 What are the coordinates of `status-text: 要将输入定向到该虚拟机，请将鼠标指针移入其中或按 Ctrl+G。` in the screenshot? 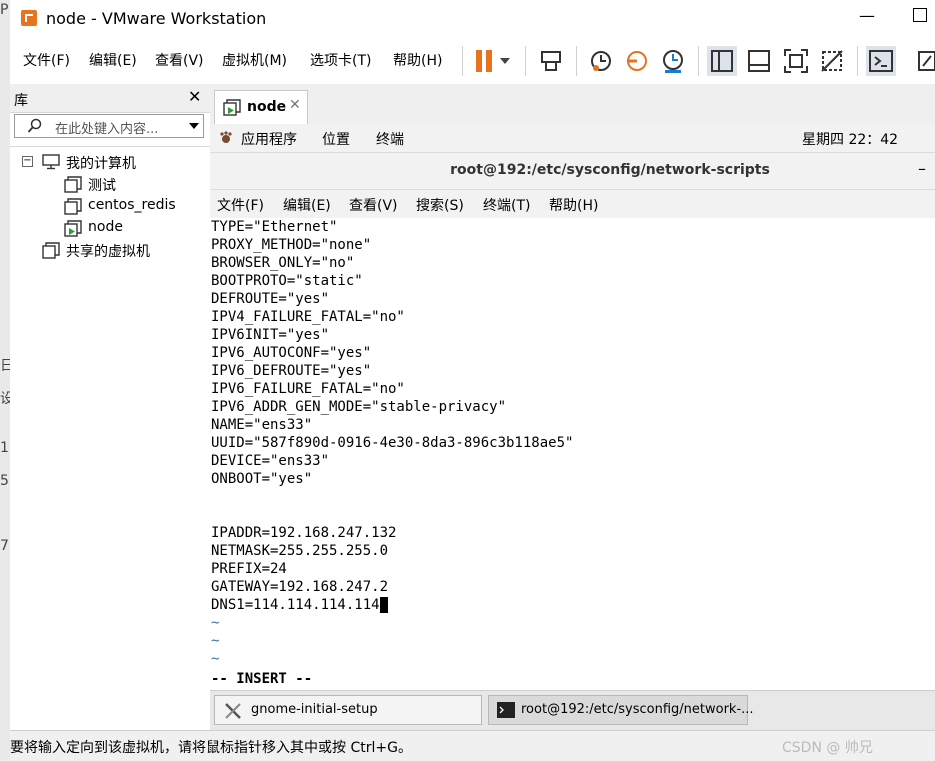 It's located at (211, 748).